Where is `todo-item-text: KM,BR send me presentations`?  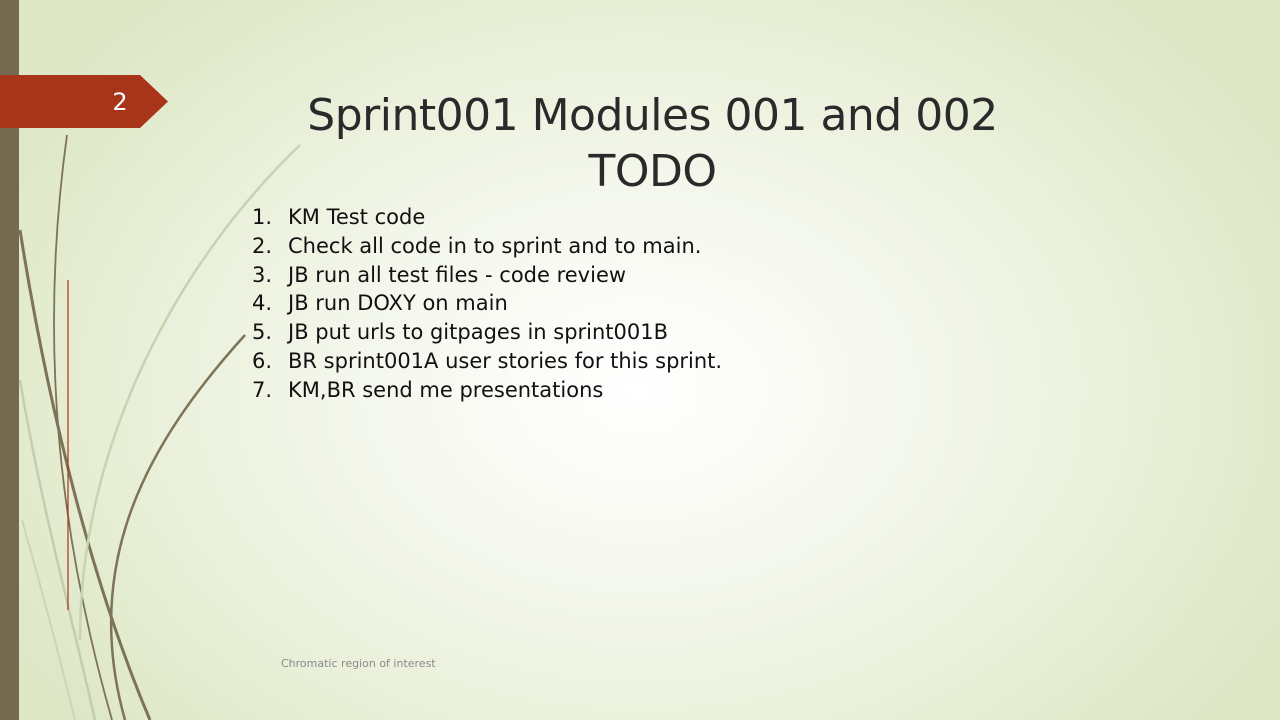
todo-item-text: KM,BR send me presentations is located at coordinates (446, 389).